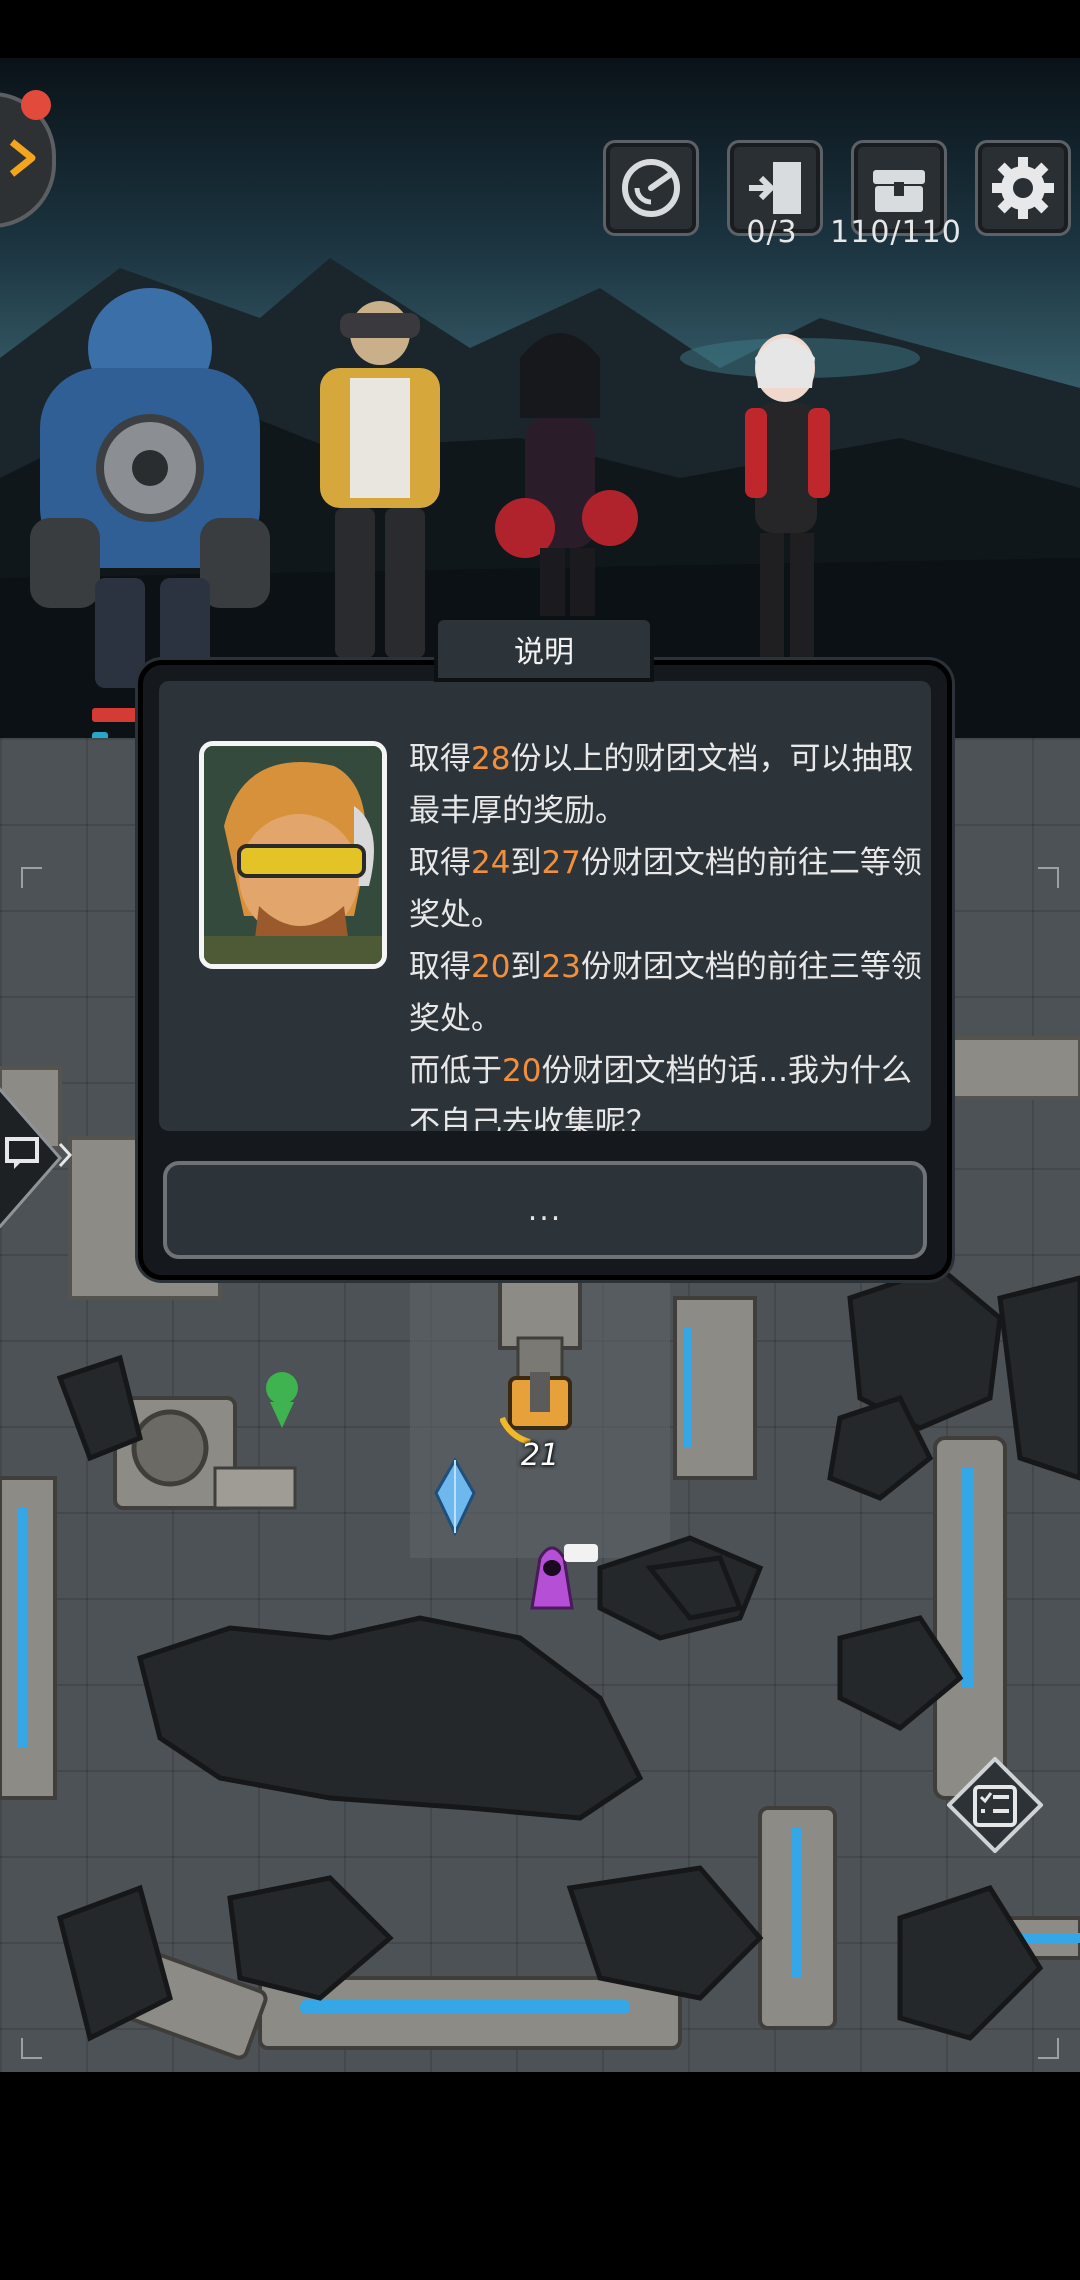  What do you see at coordinates (117, 715) in the screenshot?
I see `hp-bar` at bounding box center [117, 715].